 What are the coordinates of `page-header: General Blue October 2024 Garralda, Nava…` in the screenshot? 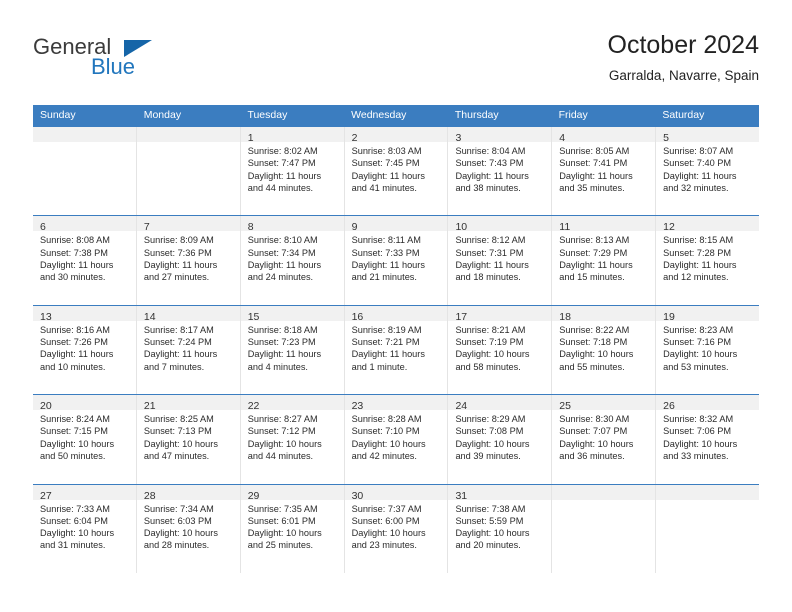 It's located at (396, 61).